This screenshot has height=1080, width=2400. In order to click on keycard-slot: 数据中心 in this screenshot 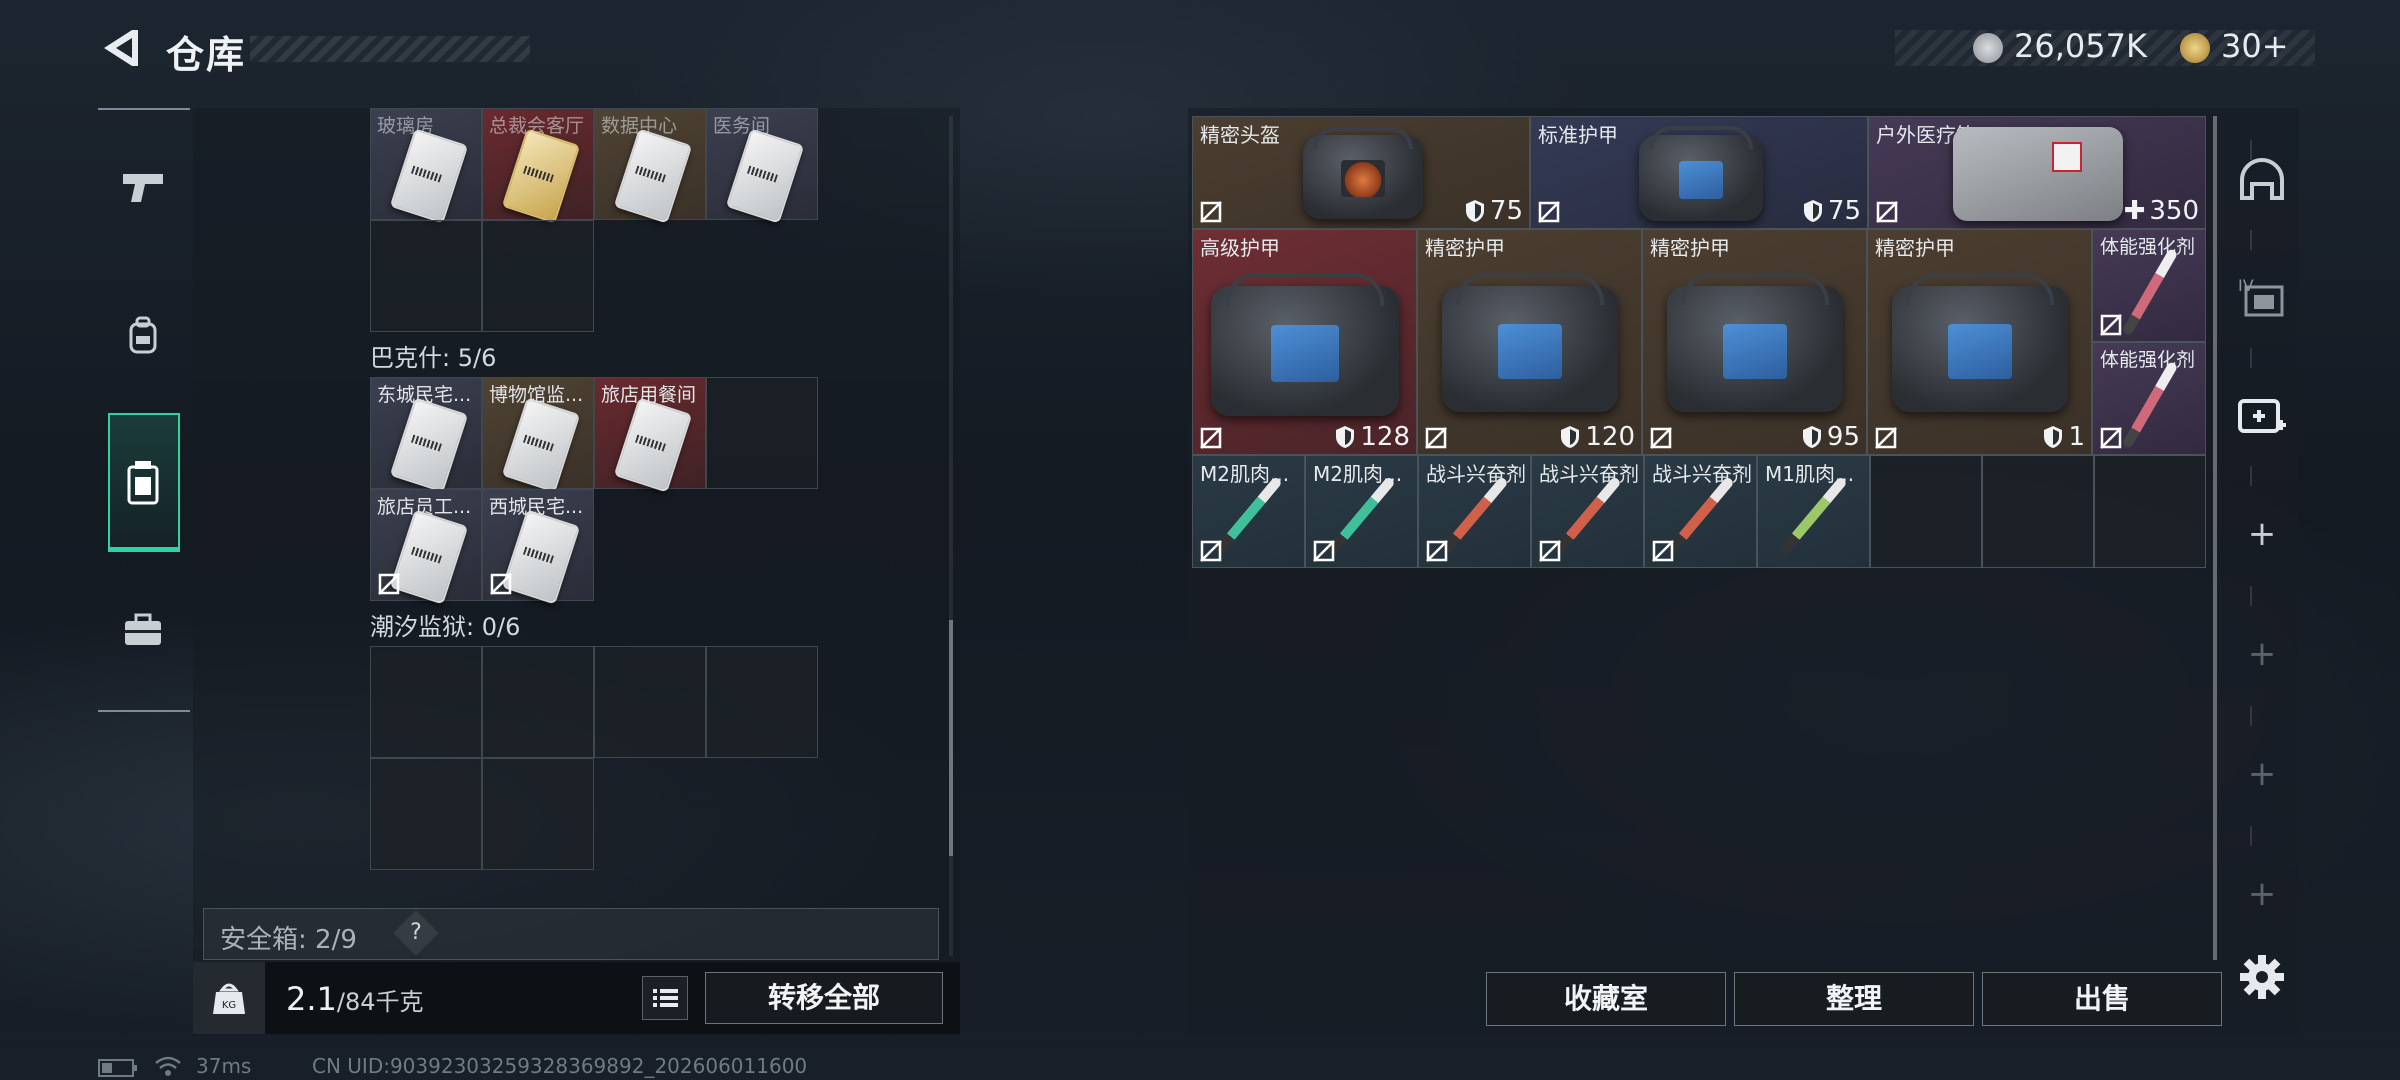, I will do `click(650, 166)`.